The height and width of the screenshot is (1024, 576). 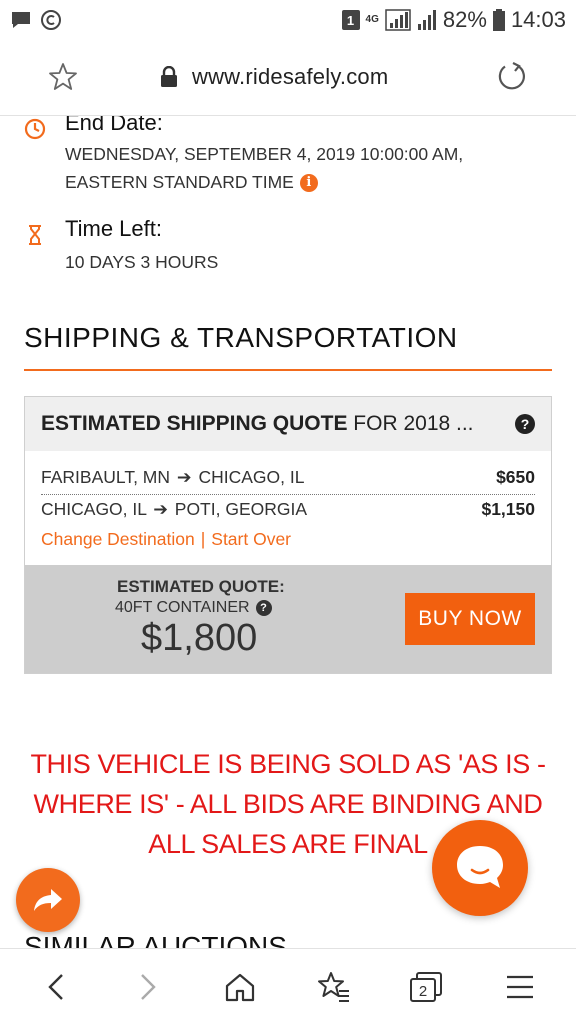 I want to click on route-to: POTI, GEORGIA, so click(x=241, y=509).